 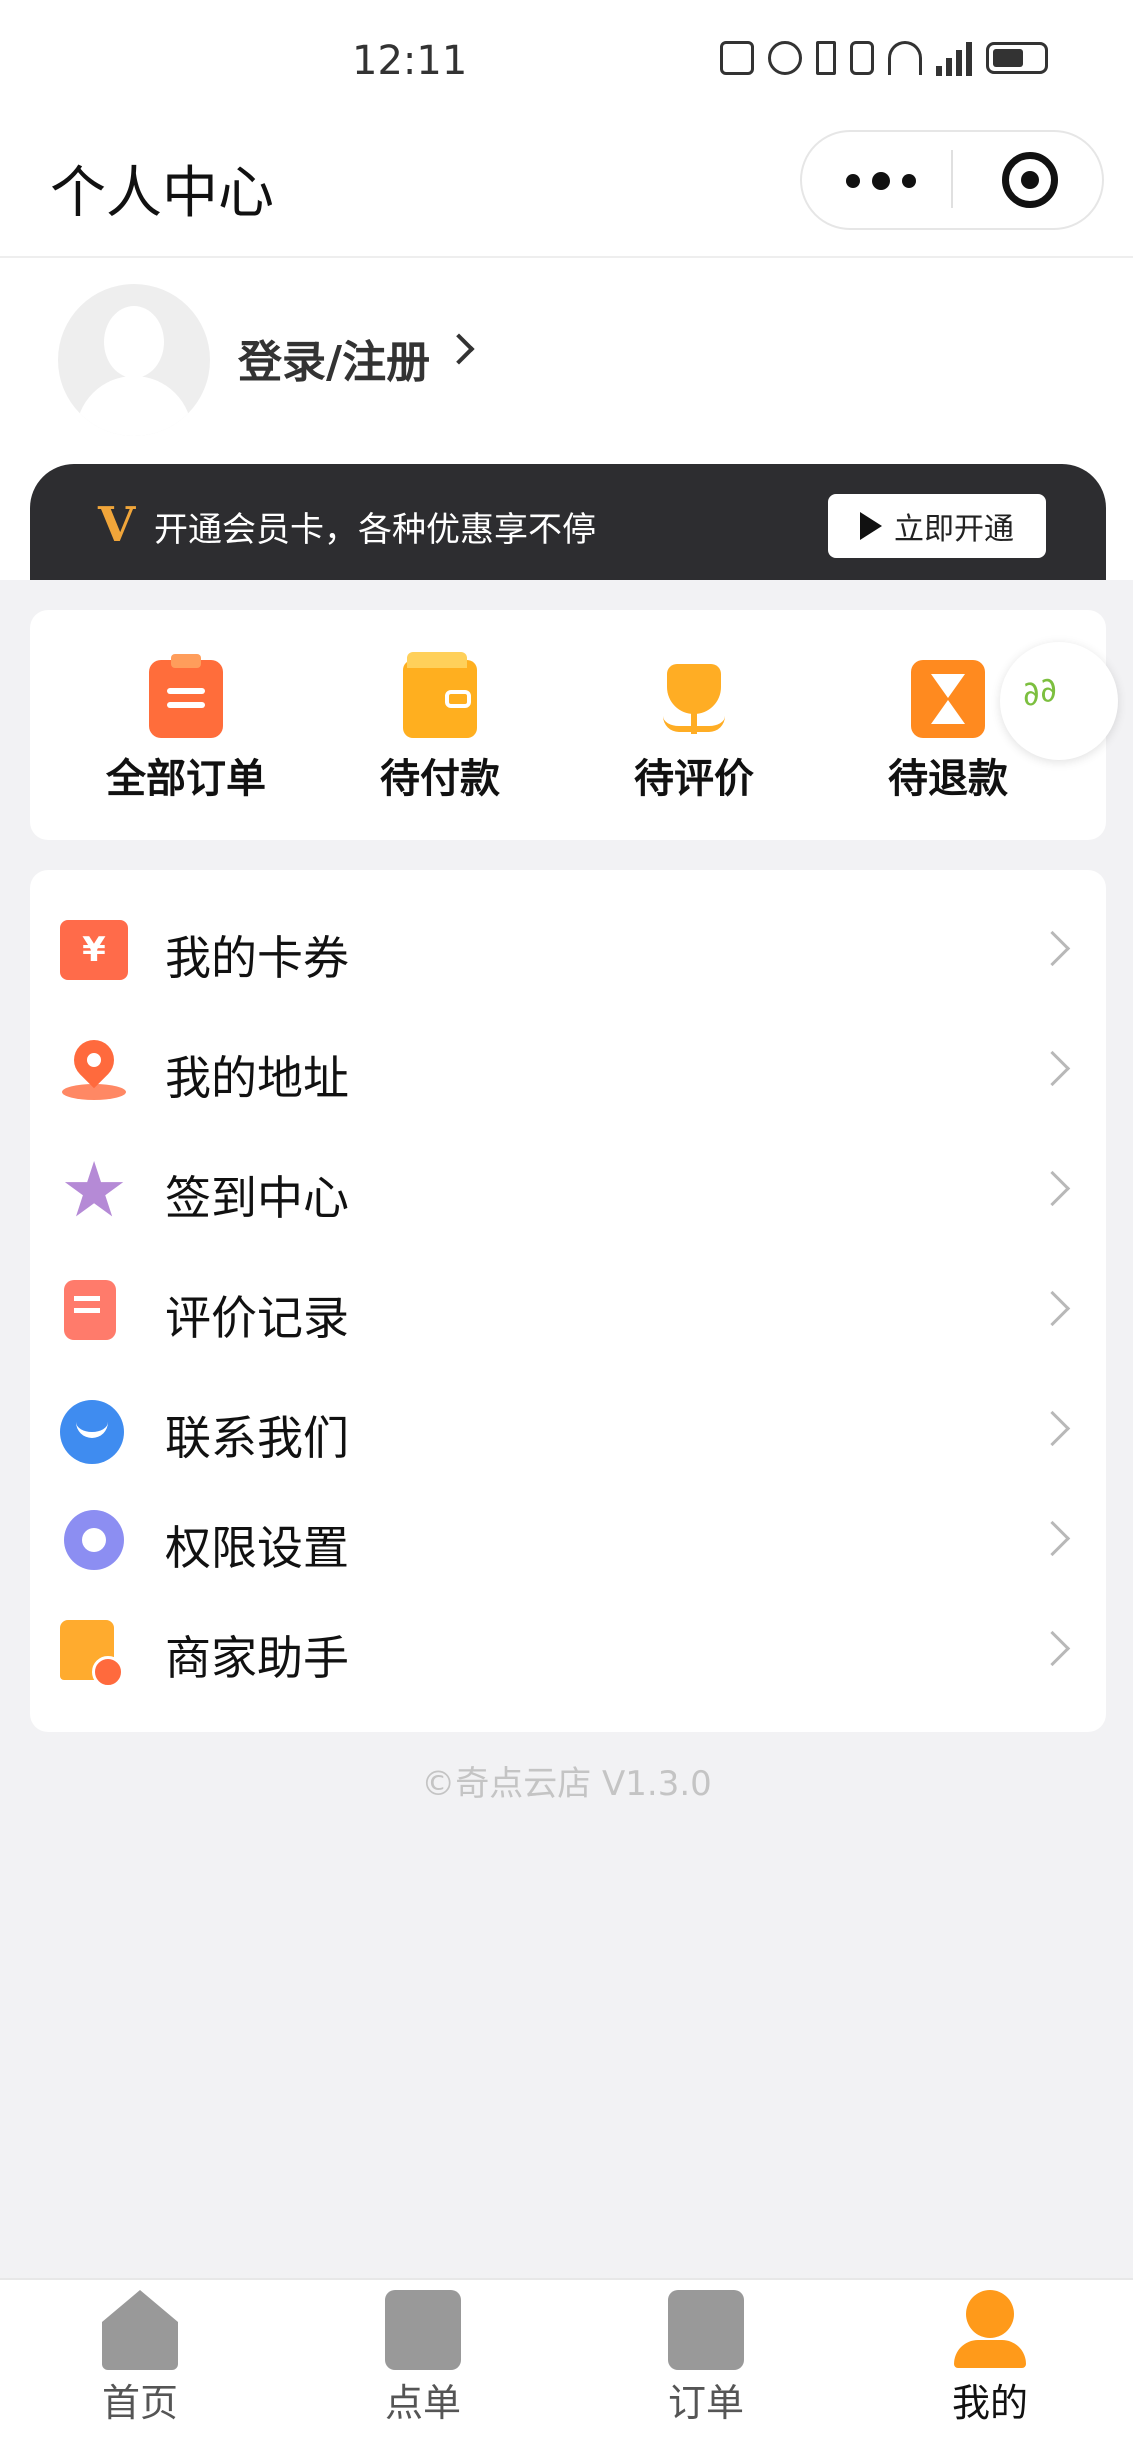 I want to click on hourglass-icon, so click(x=948, y=699).